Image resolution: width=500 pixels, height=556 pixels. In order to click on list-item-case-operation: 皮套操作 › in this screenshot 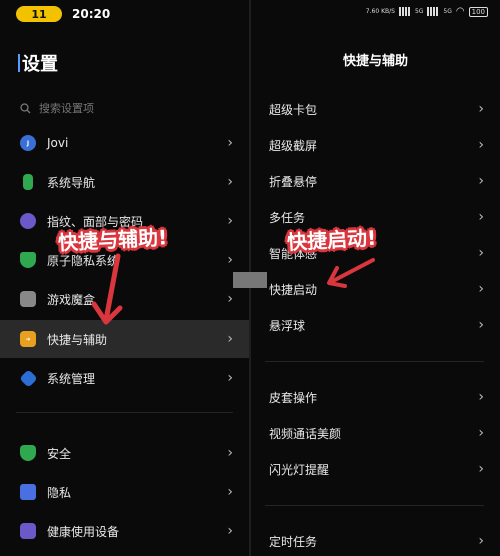, I will do `click(375, 397)`.